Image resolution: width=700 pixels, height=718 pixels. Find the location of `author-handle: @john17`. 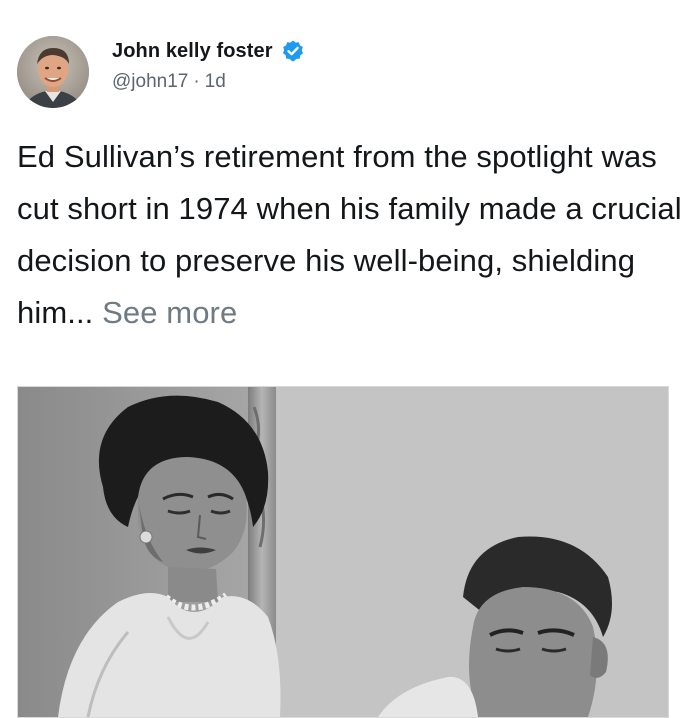

author-handle: @john17 is located at coordinates (150, 81).